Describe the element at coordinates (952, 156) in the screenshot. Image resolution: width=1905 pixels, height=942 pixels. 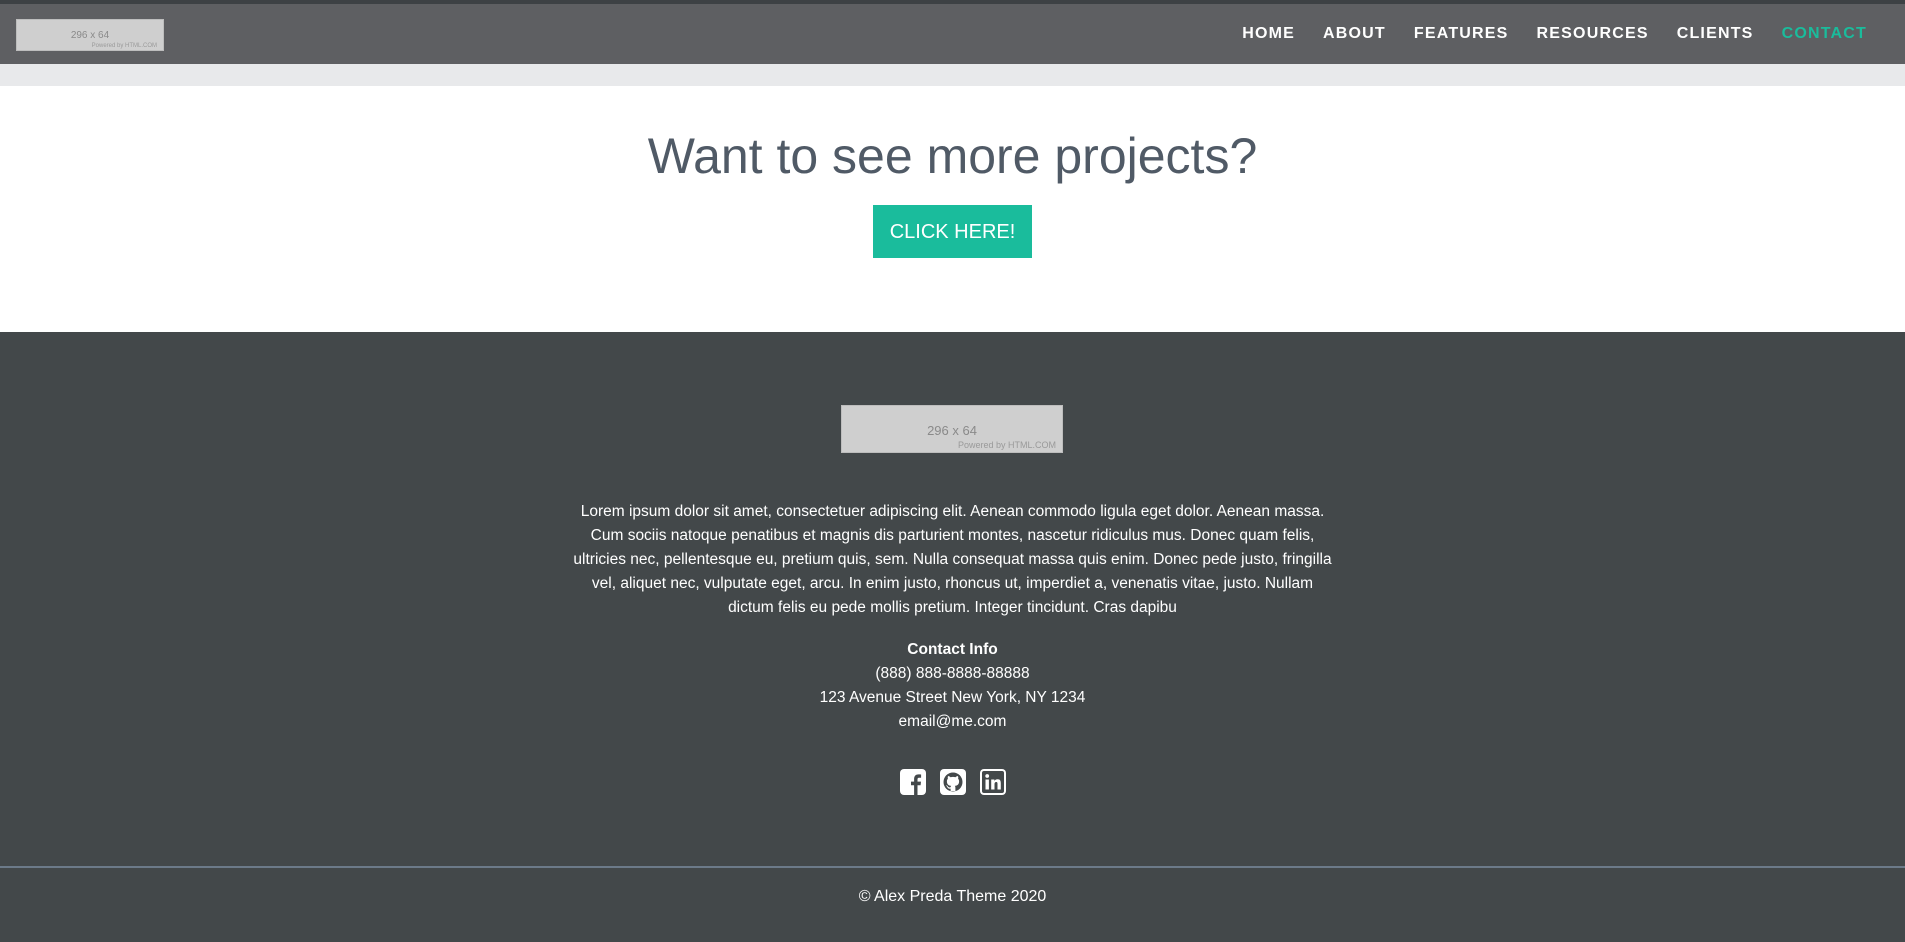
I see `cta-title: Want to see more projects?` at that location.